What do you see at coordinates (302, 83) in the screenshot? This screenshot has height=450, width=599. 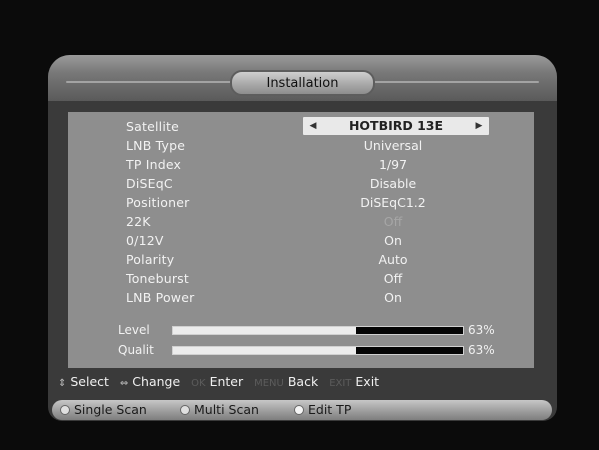 I see `page-title: Installation` at bounding box center [302, 83].